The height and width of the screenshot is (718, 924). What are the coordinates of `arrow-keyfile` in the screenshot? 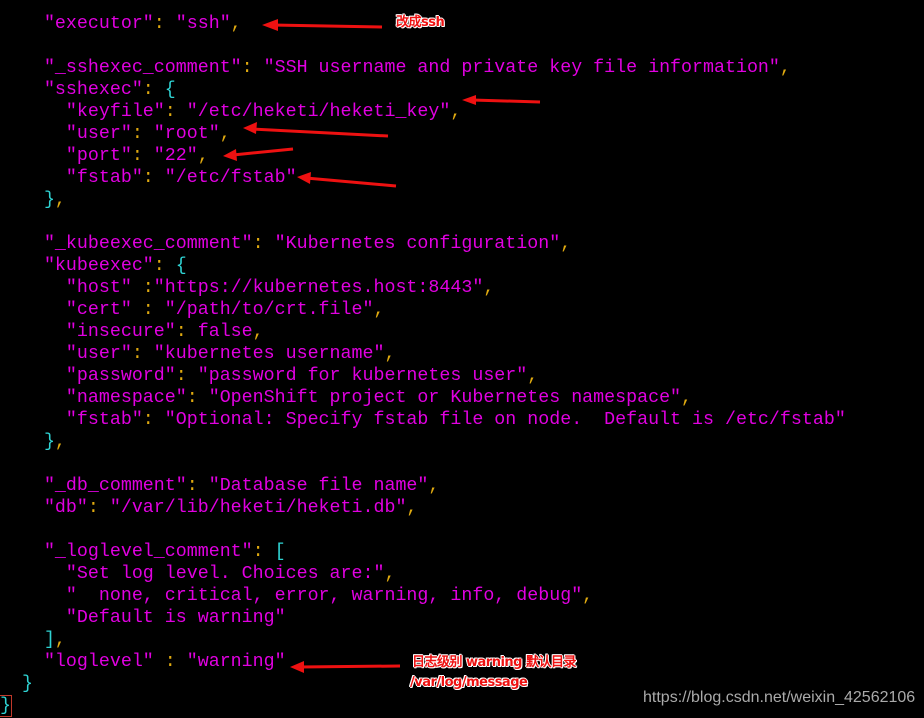 It's located at (506, 101).